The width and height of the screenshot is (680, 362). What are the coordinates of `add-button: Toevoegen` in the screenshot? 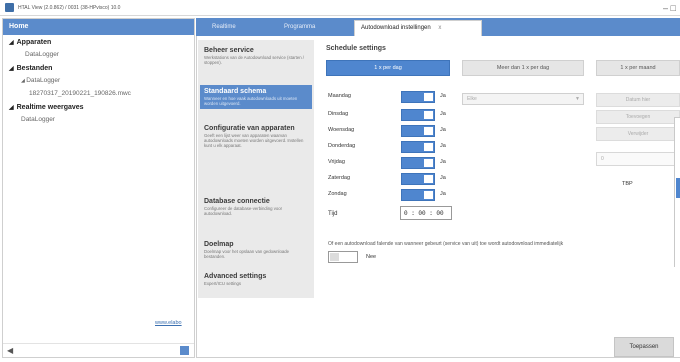 It's located at (638, 117).